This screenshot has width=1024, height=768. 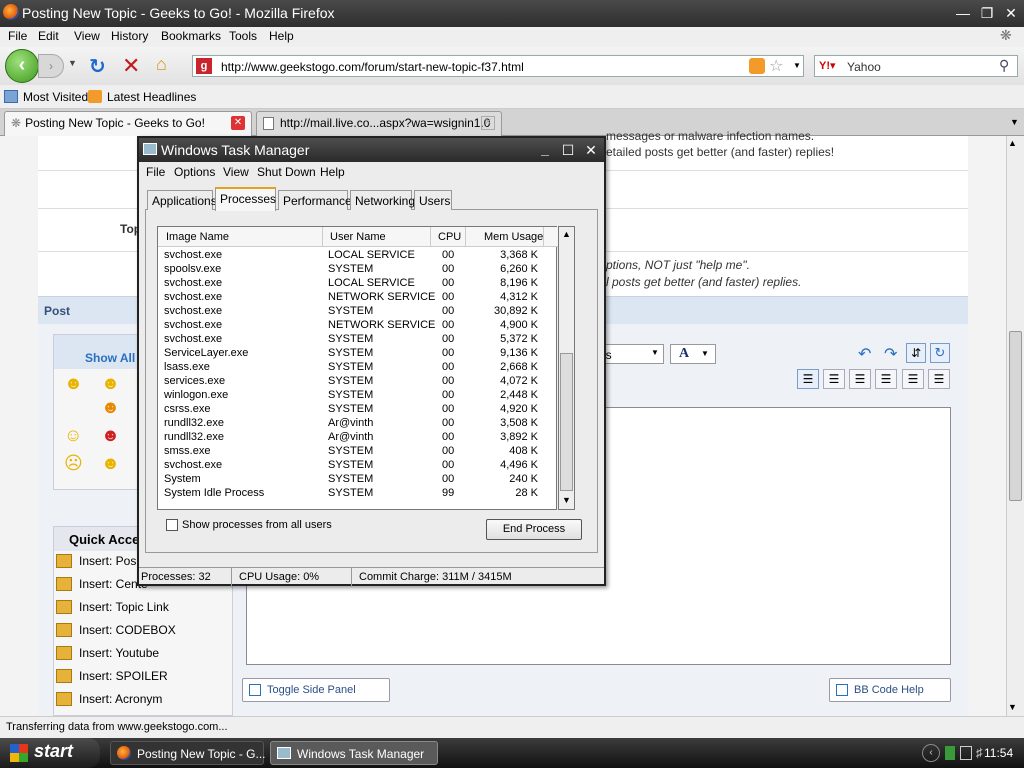 I want to click on menu-tools: Tools, so click(x=243, y=36).